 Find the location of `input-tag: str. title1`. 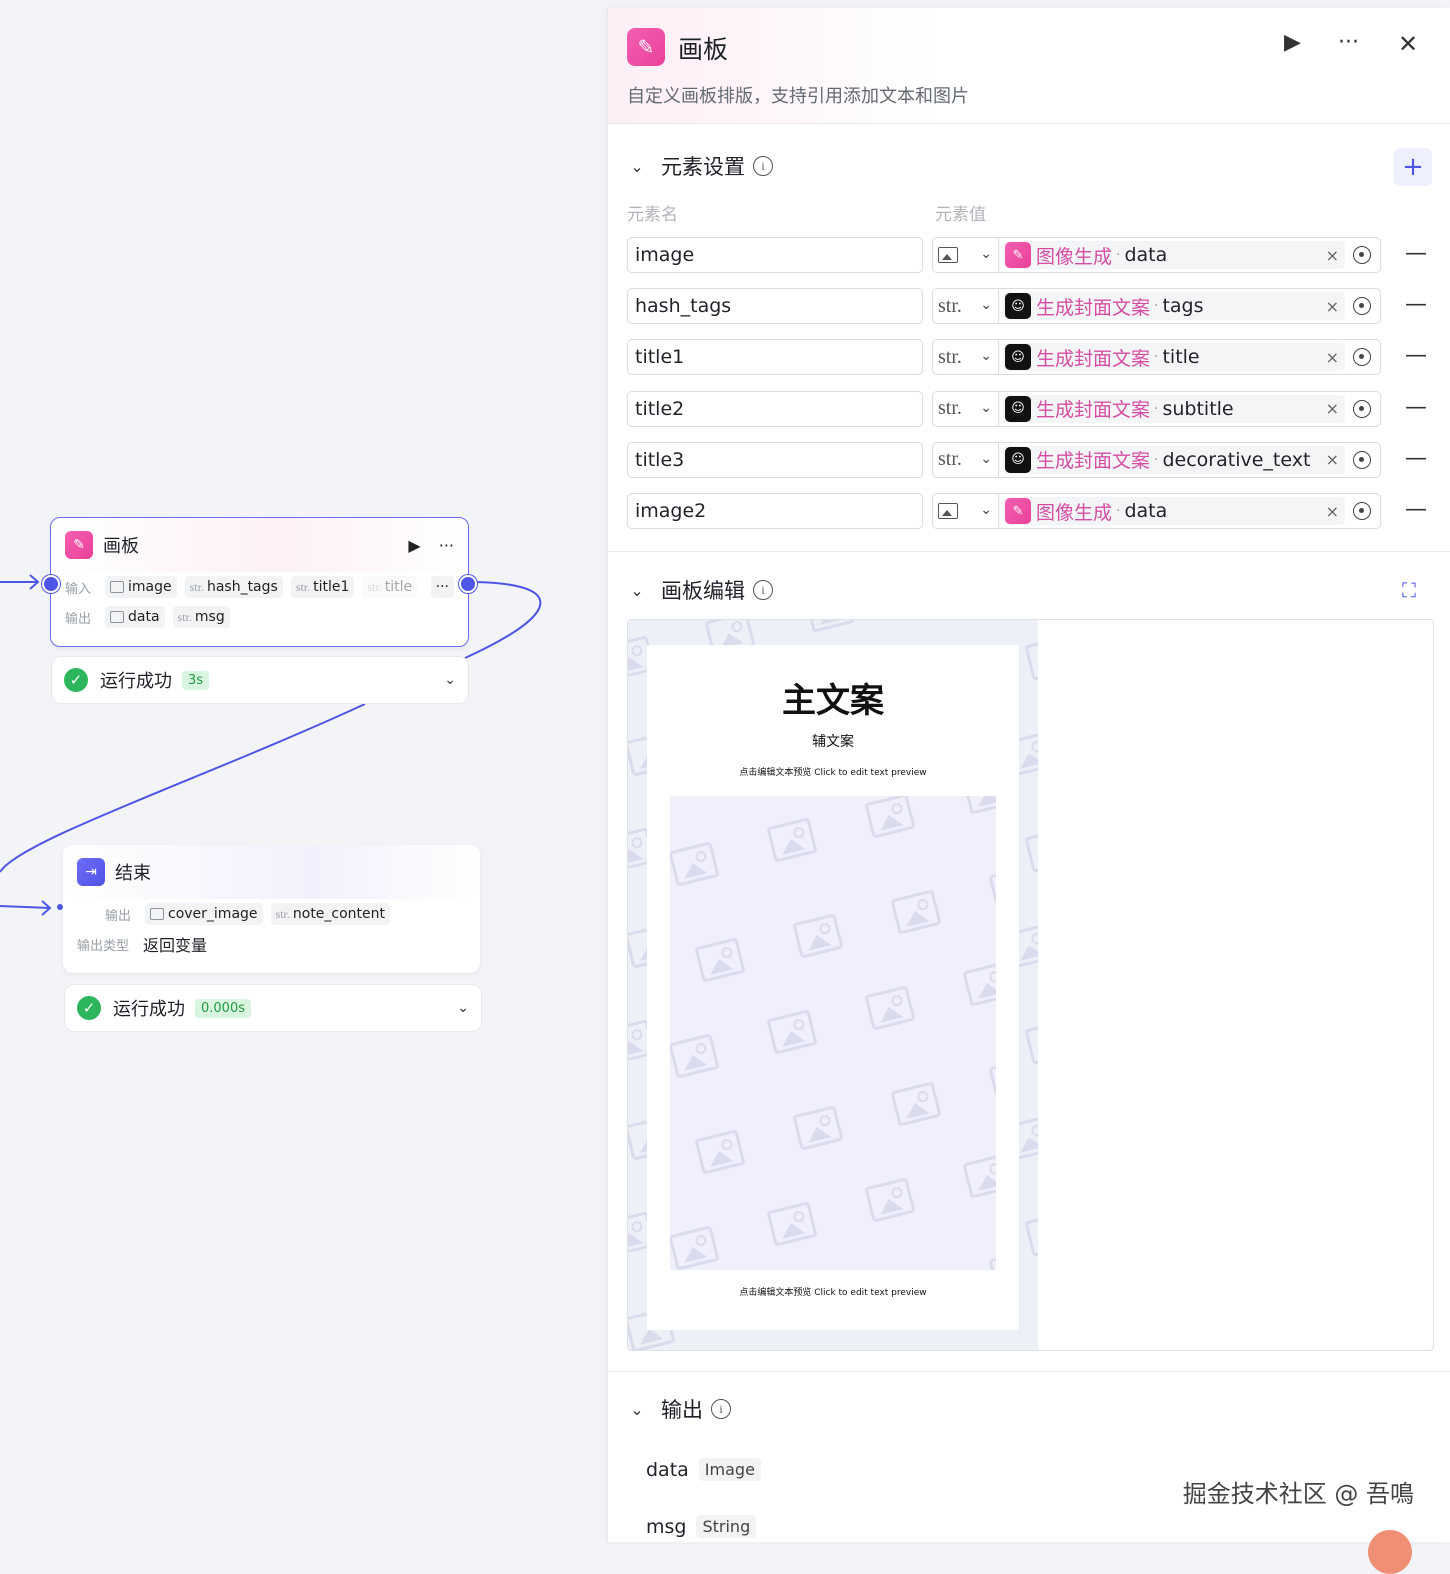

input-tag: str. title1 is located at coordinates (322, 587).